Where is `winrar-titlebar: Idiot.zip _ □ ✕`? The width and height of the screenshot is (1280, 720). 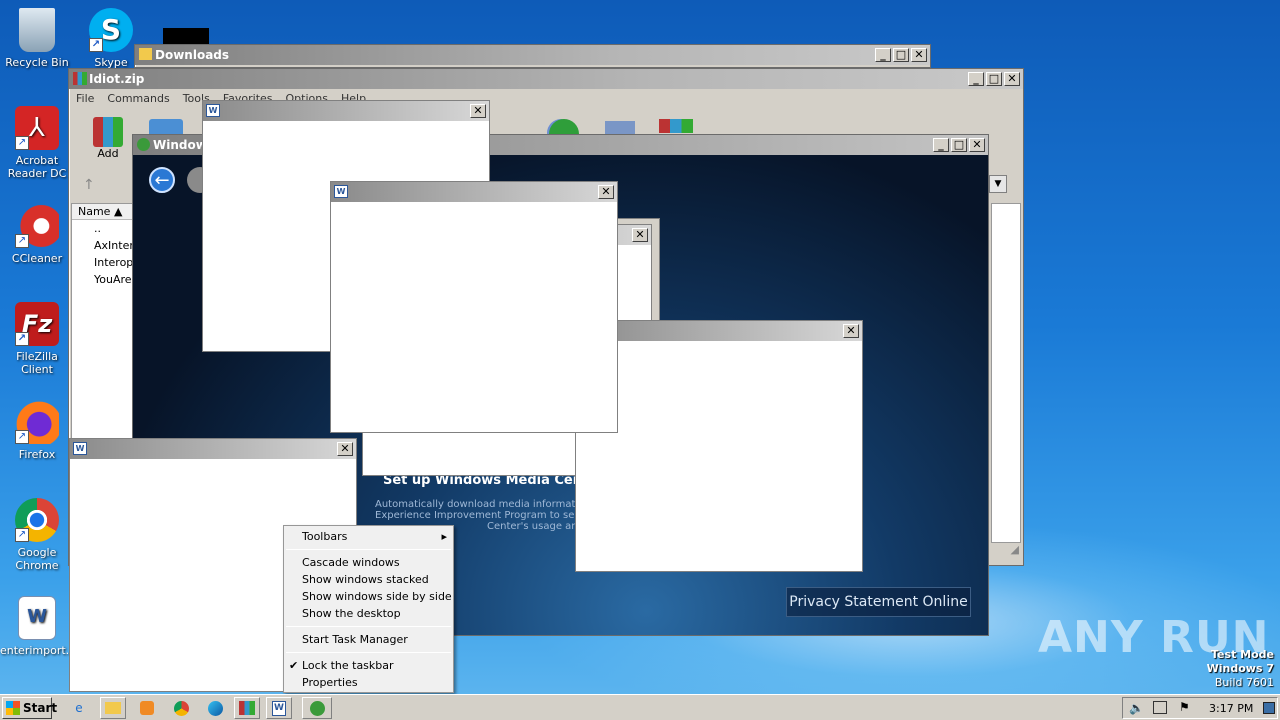
winrar-titlebar: Idiot.zip _ □ ✕ is located at coordinates (546, 79).